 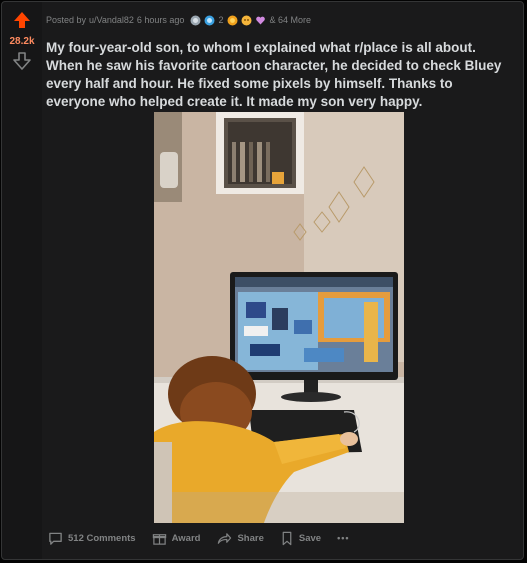 I want to click on post-actions: 512 Comments Award Share Save •••, so click(x=207, y=538).